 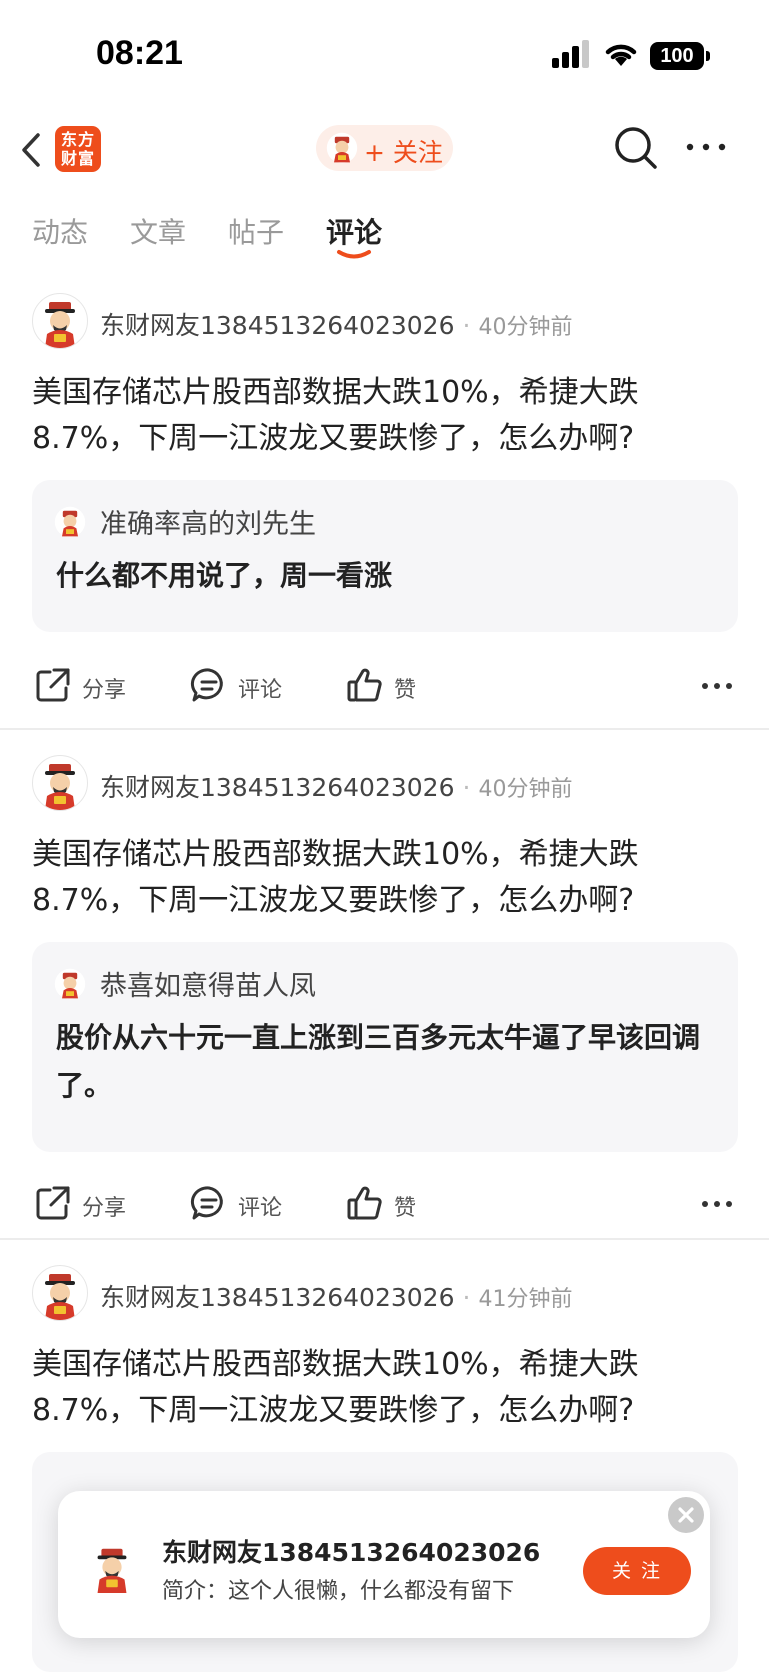 I want to click on follow-label: + 关注, so click(x=403, y=152).